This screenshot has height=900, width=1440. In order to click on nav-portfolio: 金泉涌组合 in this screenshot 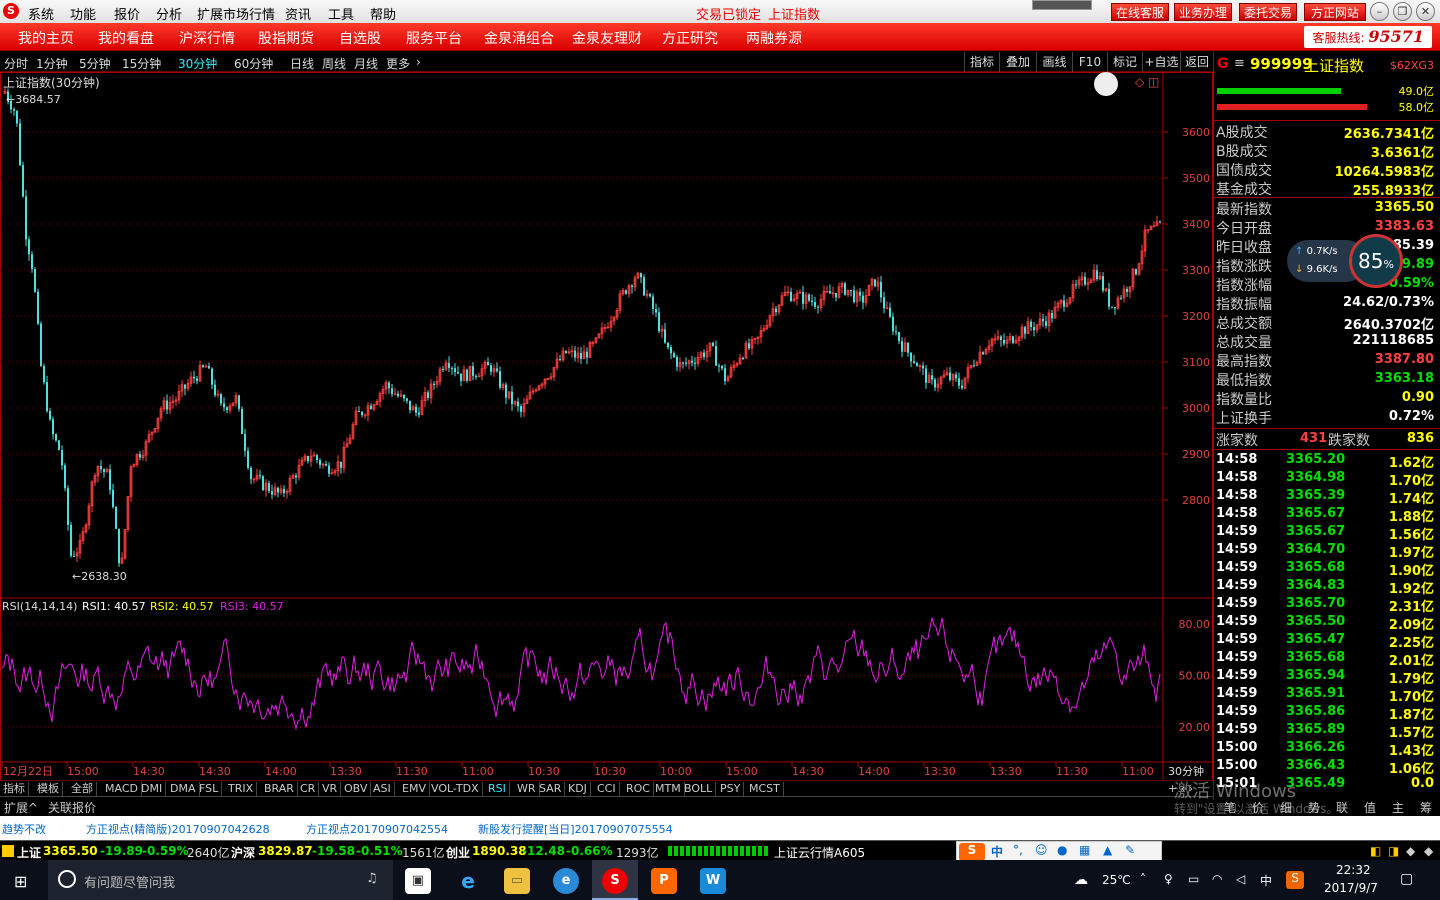, I will do `click(519, 38)`.